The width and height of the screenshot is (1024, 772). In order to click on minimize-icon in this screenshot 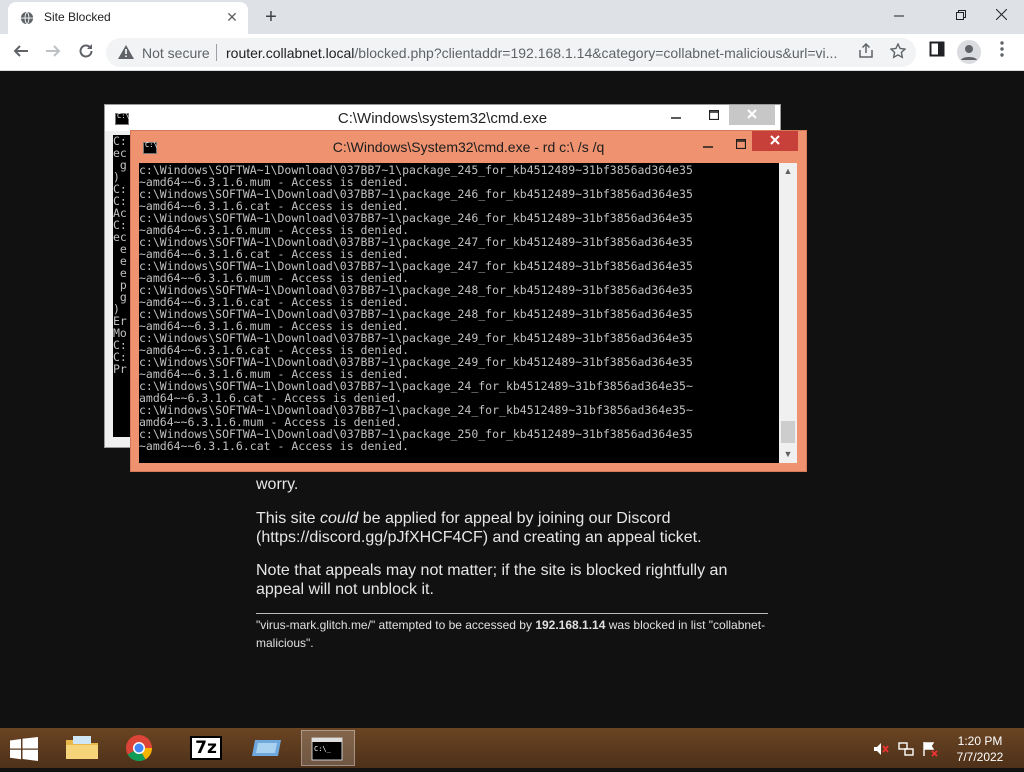, I will do `click(899, 15)`.